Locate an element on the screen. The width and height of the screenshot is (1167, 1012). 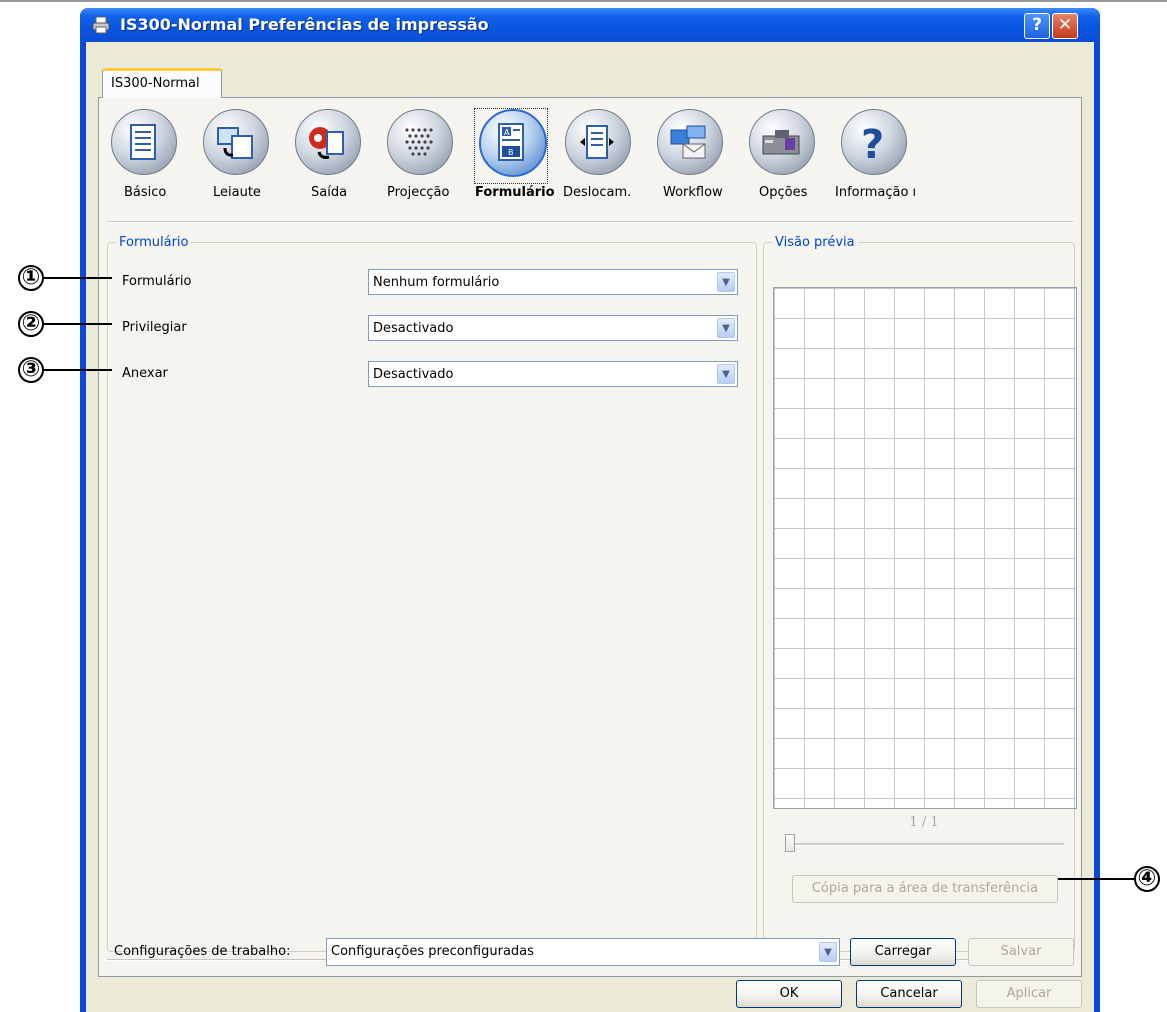
close-button: ✕ is located at coordinates (1065, 26).